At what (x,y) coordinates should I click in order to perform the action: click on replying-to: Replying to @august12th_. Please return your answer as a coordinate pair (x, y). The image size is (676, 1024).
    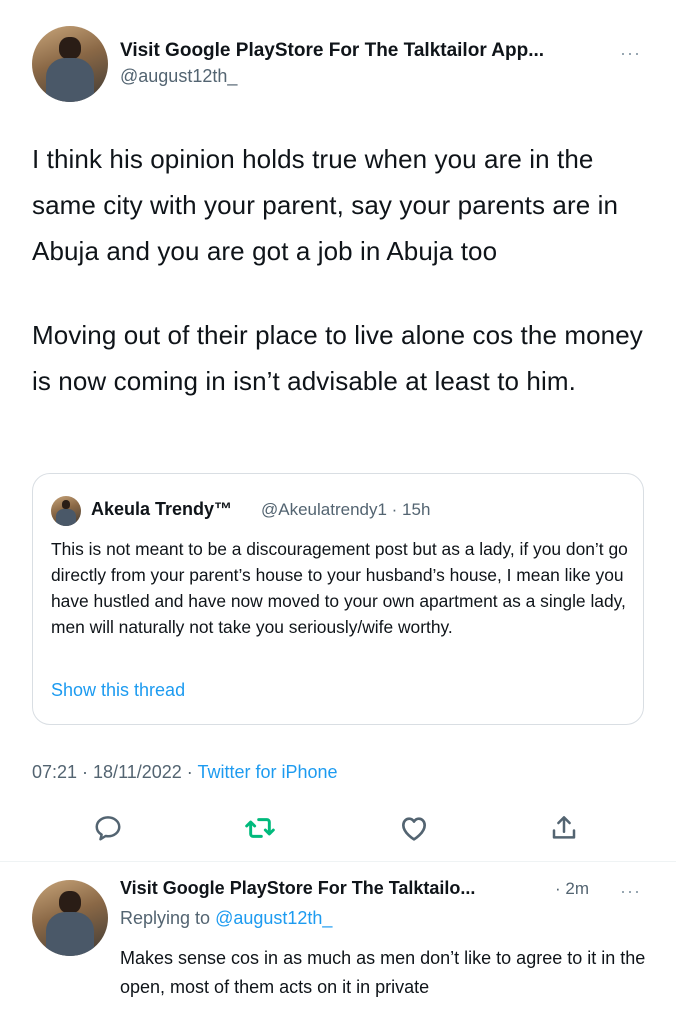
    Looking at the image, I should click on (226, 918).